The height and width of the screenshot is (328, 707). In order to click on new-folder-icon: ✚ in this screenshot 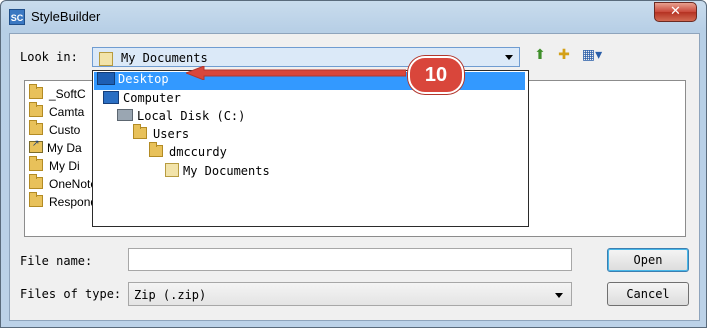, I will do `click(564, 55)`.